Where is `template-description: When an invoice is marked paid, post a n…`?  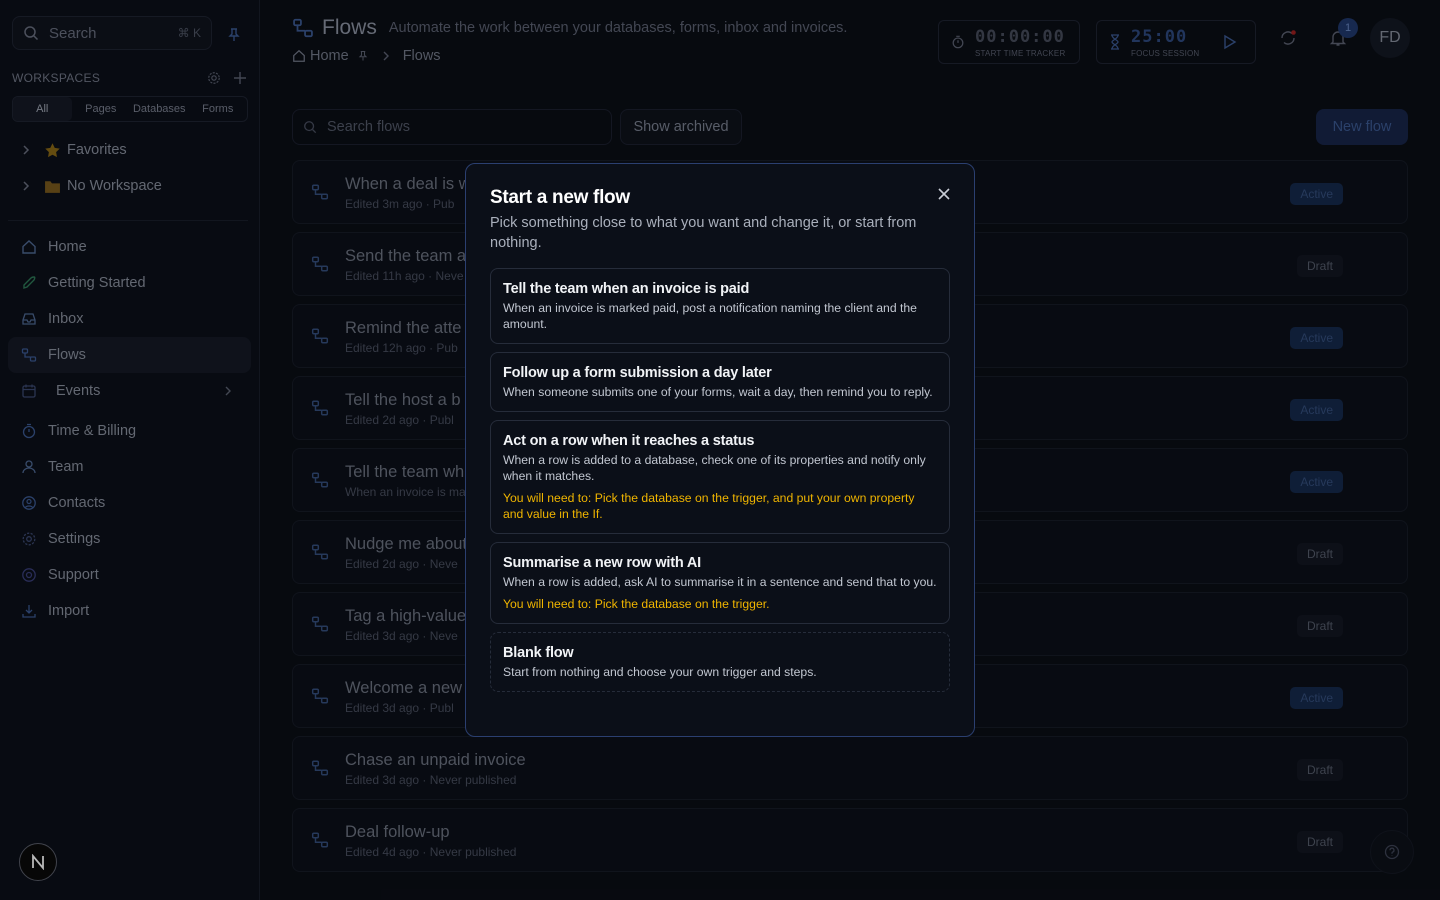 template-description: When an invoice is marked paid, post a n… is located at coordinates (710, 316).